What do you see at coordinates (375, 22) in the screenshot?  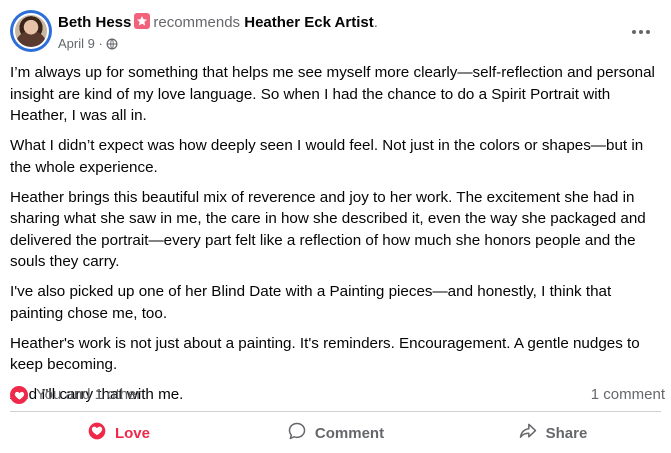 I see `title-period: .` at bounding box center [375, 22].